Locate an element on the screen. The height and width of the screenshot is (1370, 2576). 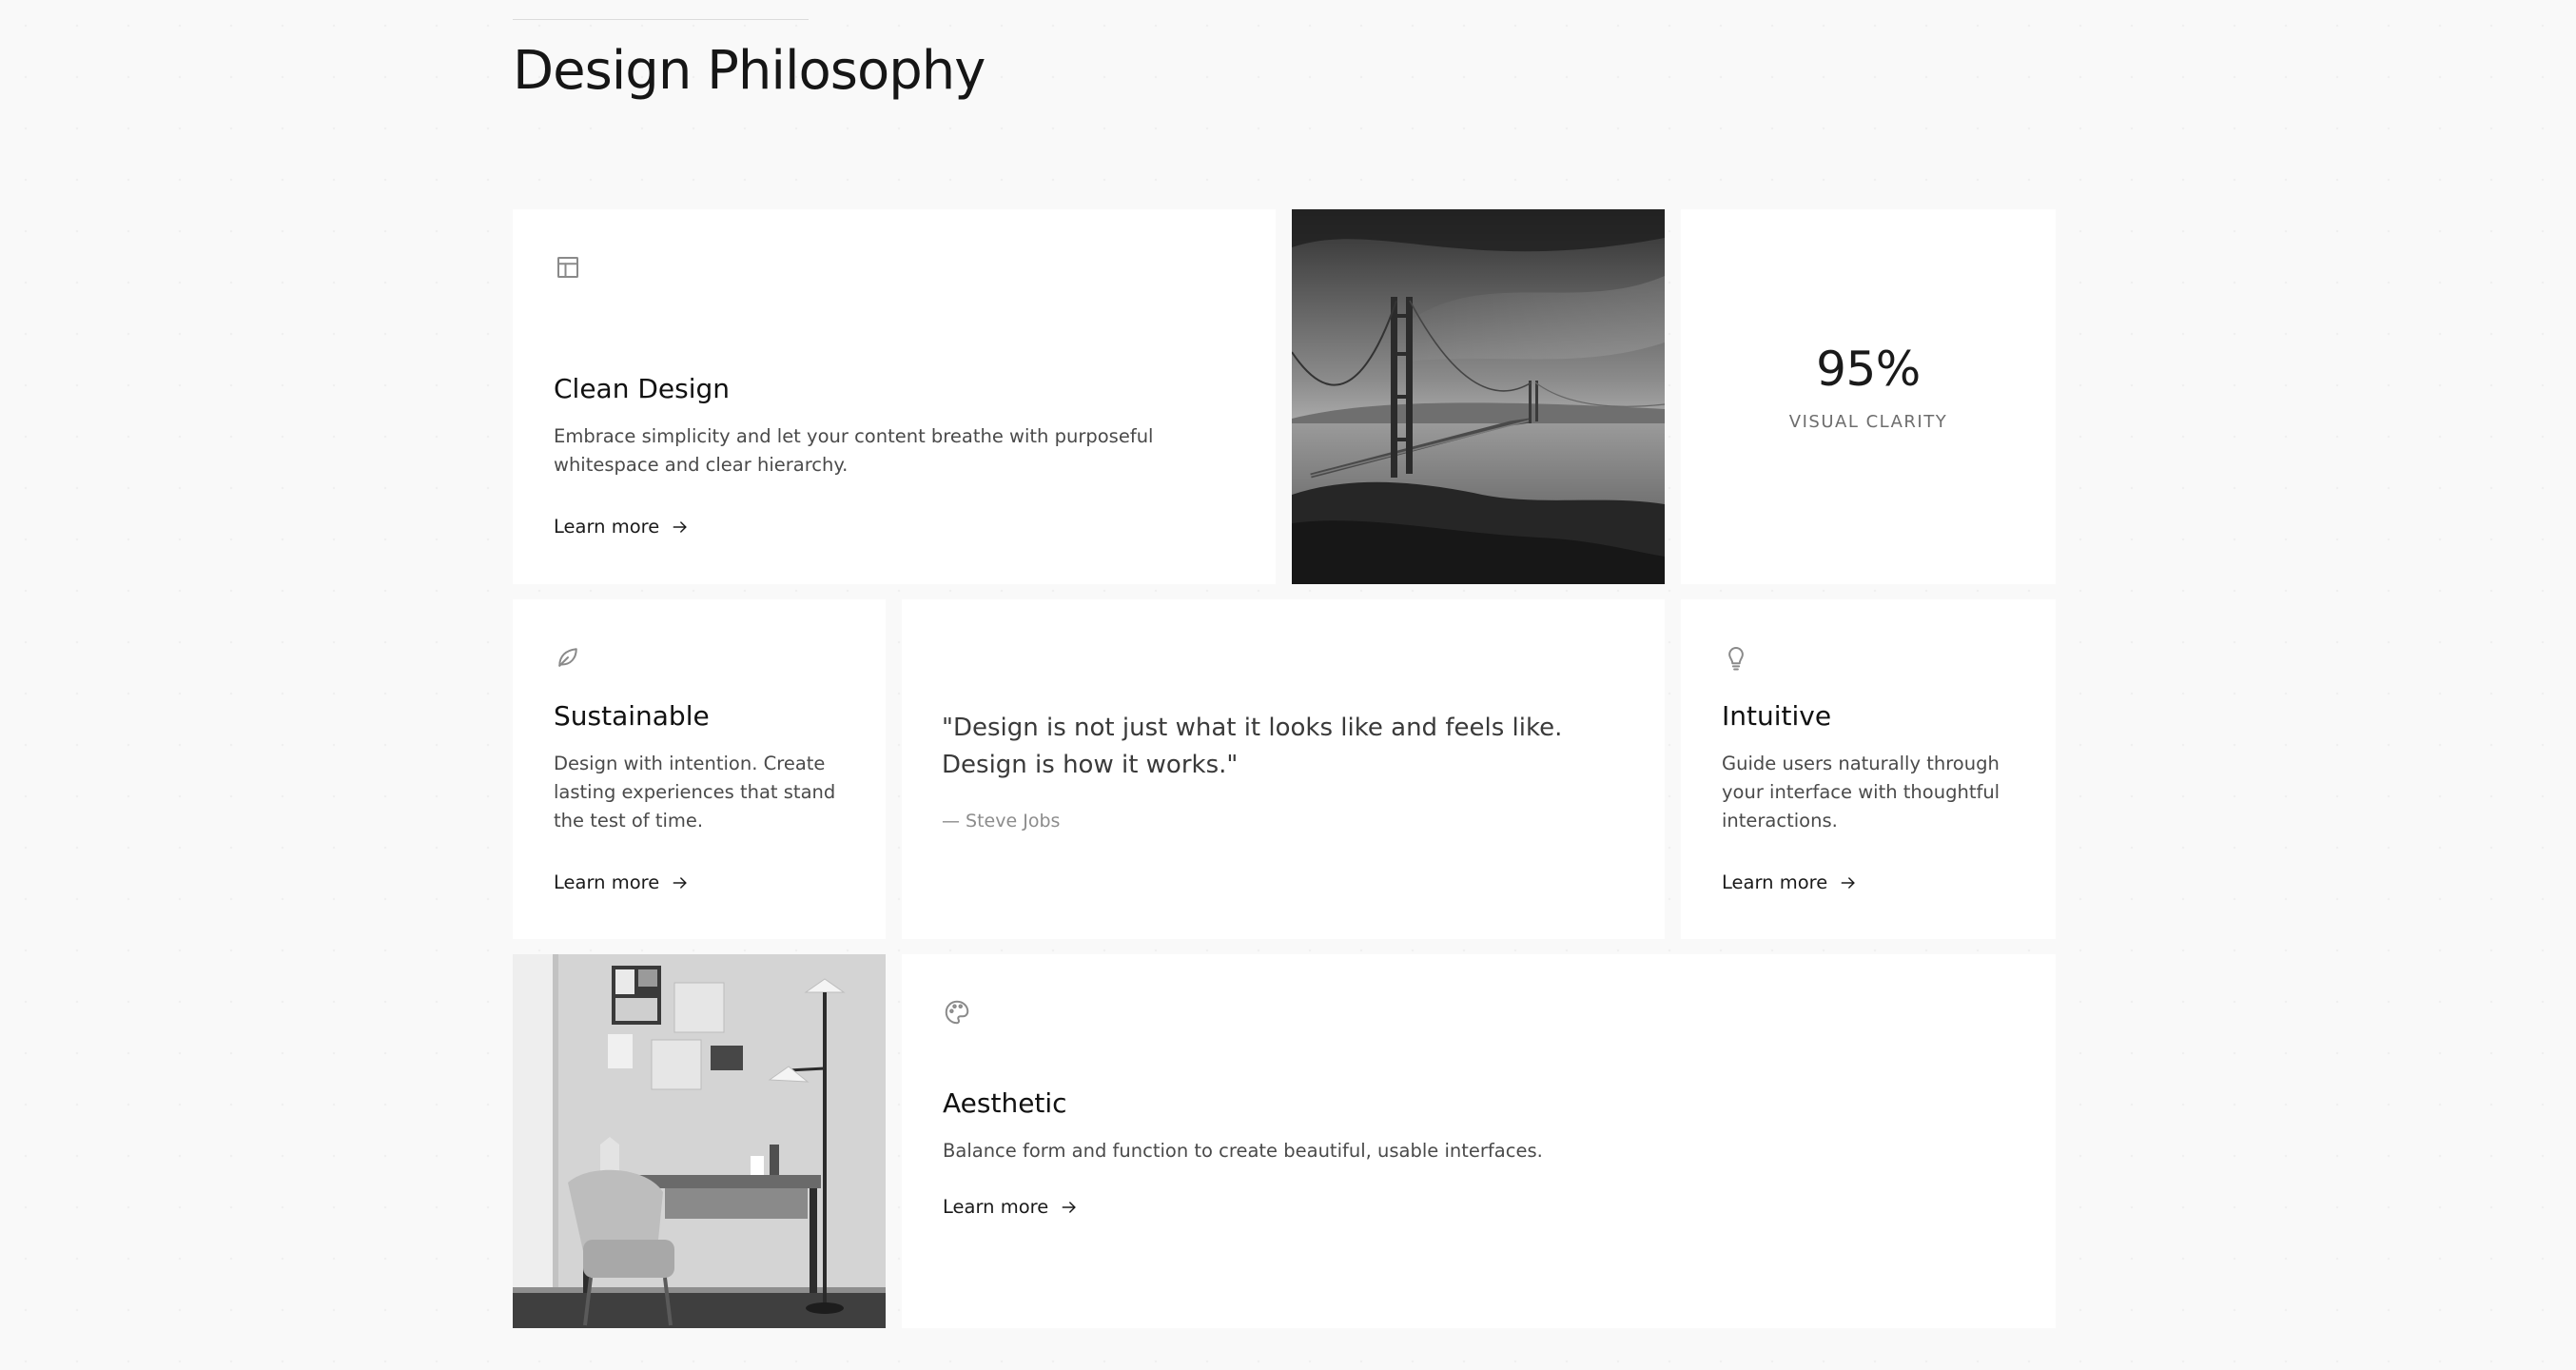
card-title: Intuitive is located at coordinates (1777, 716).